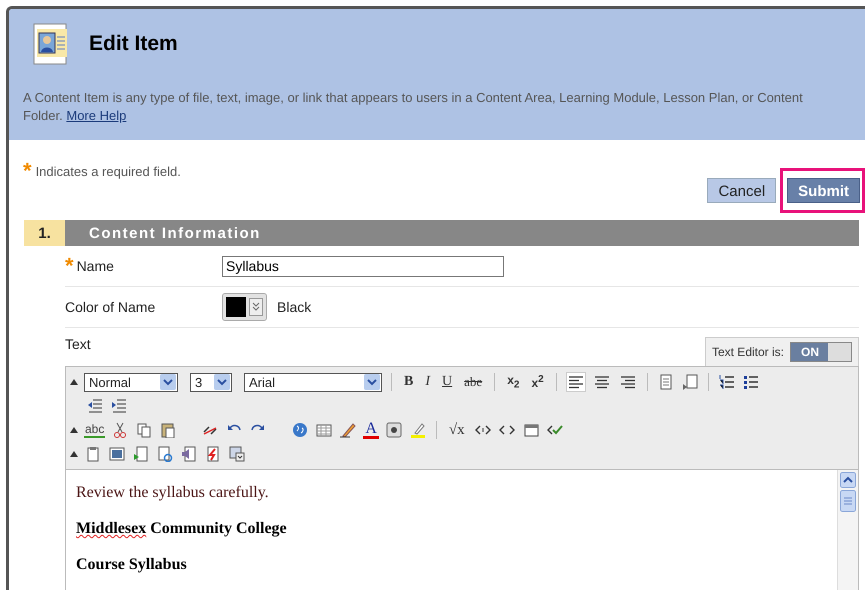 Image resolution: width=865 pixels, height=590 pixels. Describe the element at coordinates (741, 190) in the screenshot. I see `cancel-button: Cancel` at that location.